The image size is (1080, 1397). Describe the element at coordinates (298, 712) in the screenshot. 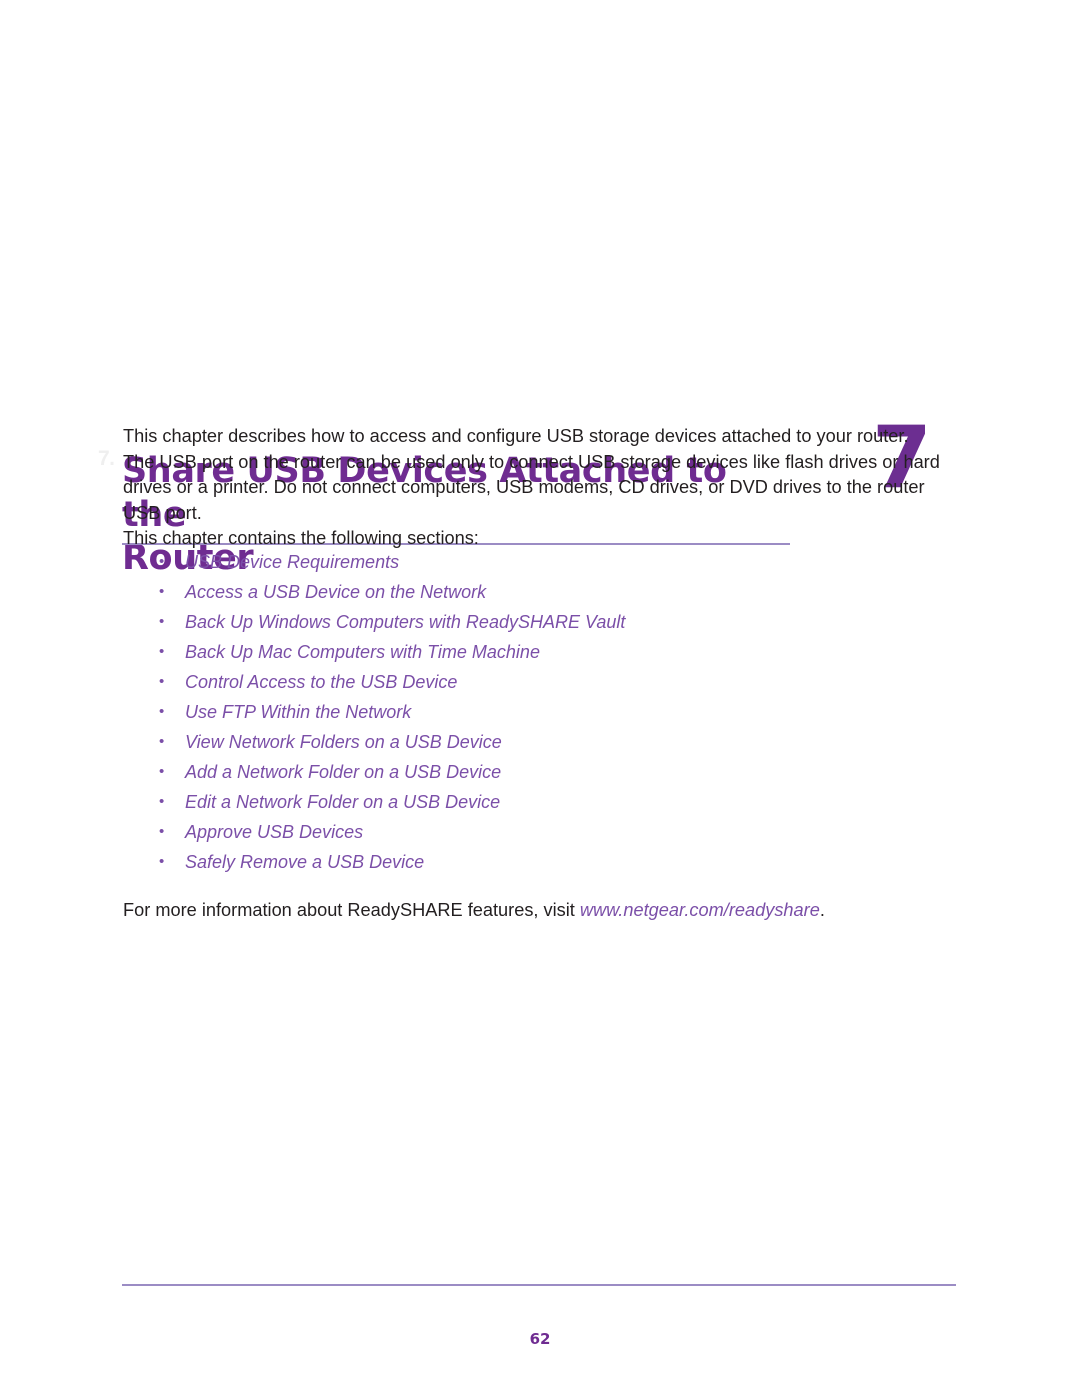

I see `section-link-use-ftp-within-network: Use FTP Within the Network` at that location.